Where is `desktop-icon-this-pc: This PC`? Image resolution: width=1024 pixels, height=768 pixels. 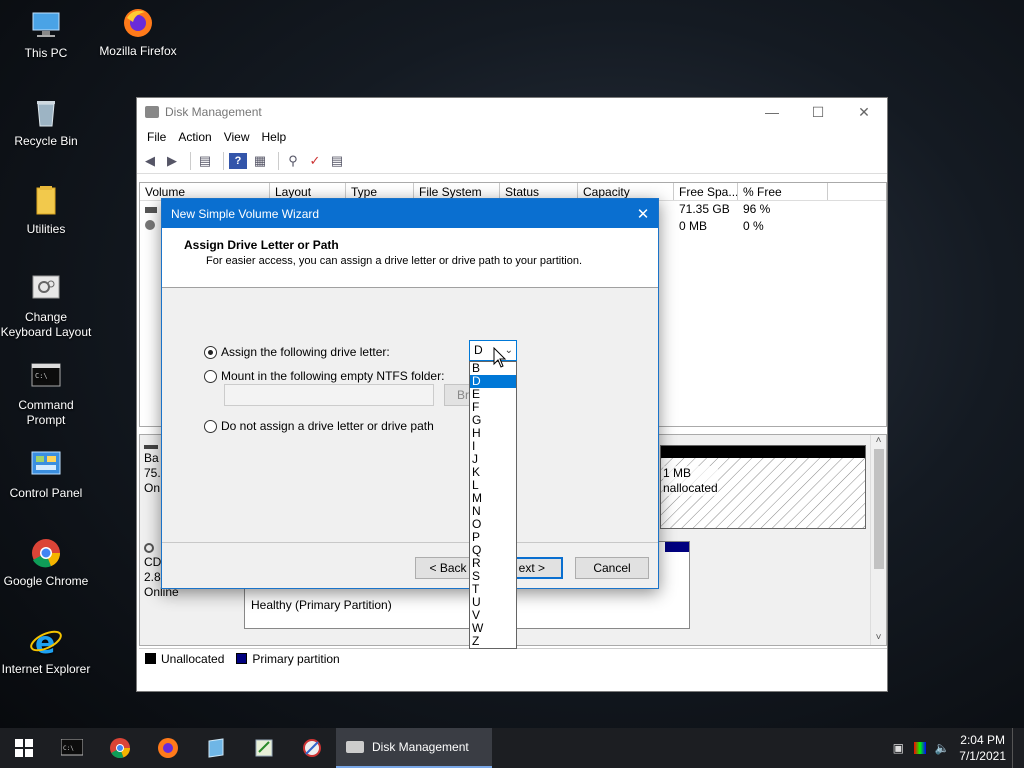 desktop-icon-this-pc: This PC is located at coordinates (46, 34).